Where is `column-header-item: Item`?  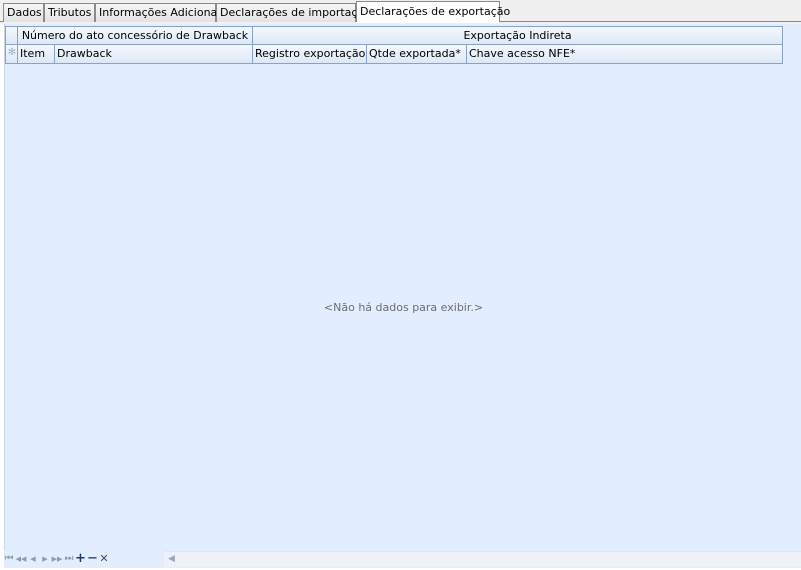
column-header-item: Item is located at coordinates (36, 54).